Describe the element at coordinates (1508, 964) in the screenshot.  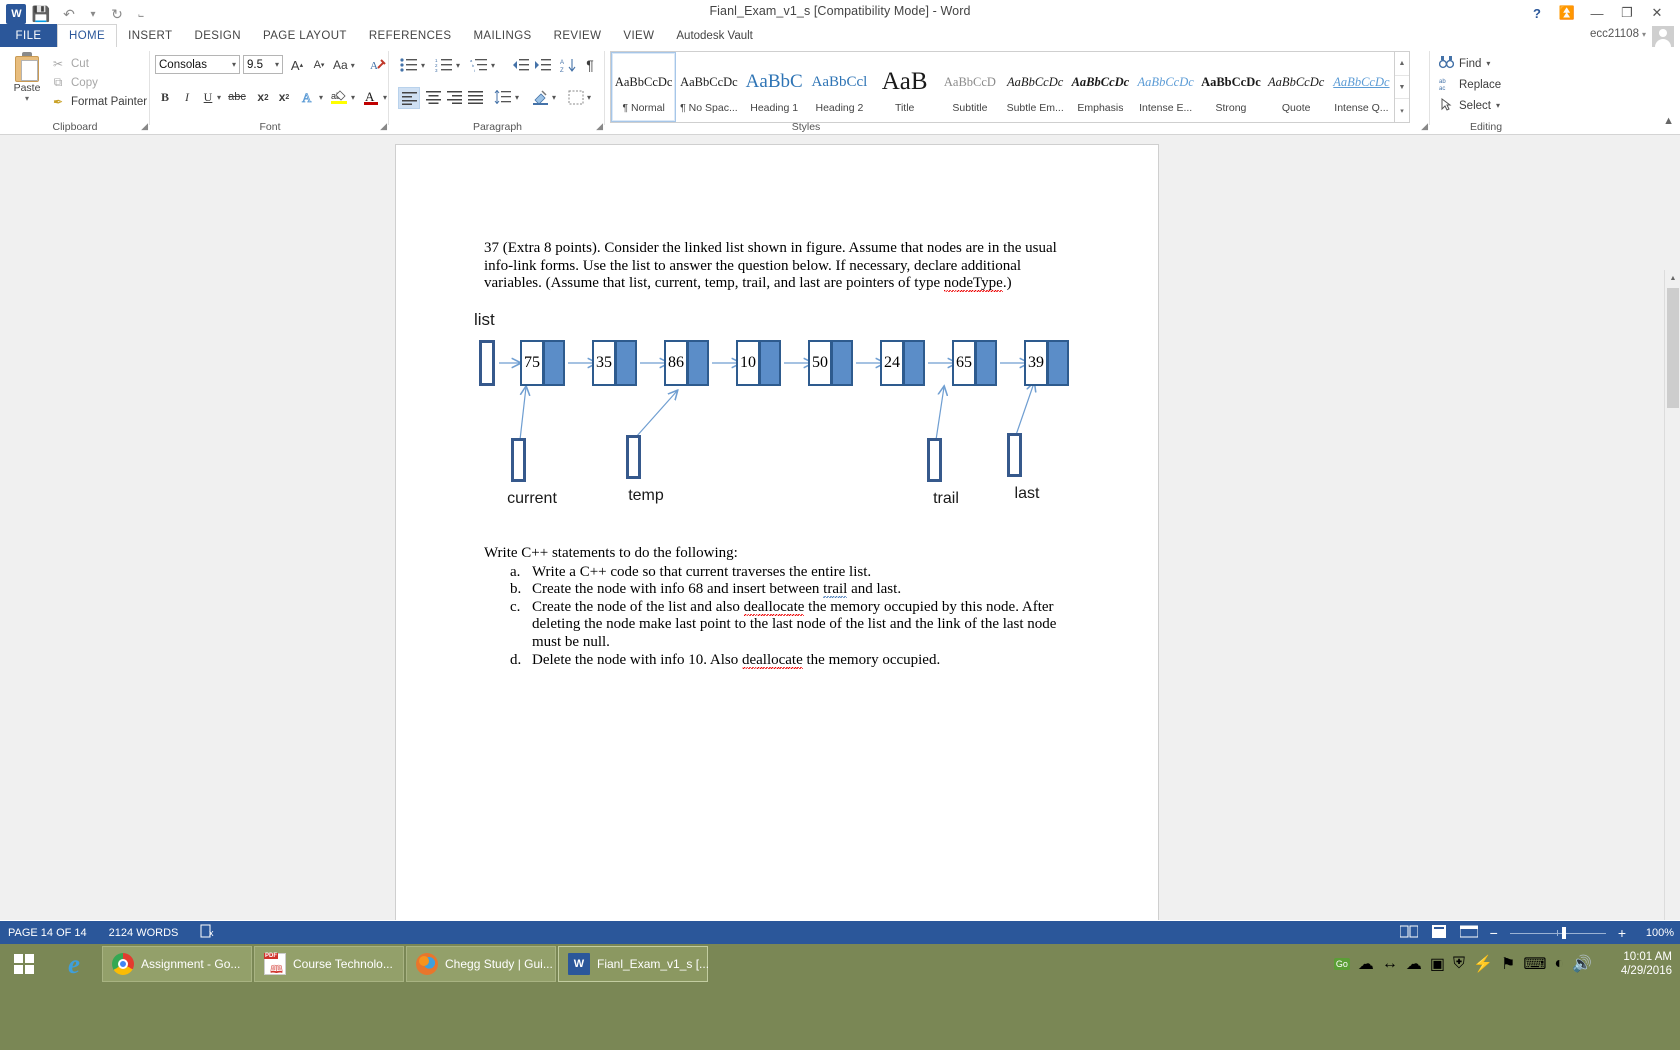
I see `flag-icon: ⚑` at that location.